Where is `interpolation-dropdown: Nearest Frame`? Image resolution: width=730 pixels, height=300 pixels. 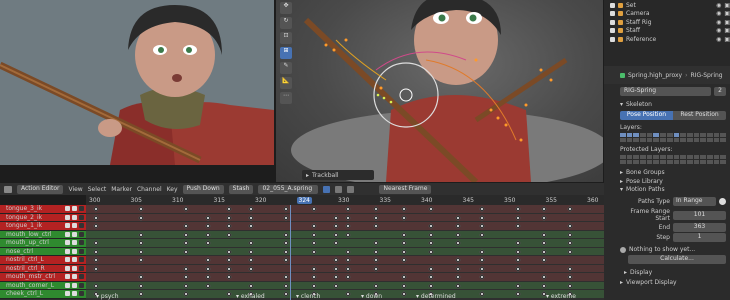
interpolation-dropdown: Nearest Frame is located at coordinates (405, 189).